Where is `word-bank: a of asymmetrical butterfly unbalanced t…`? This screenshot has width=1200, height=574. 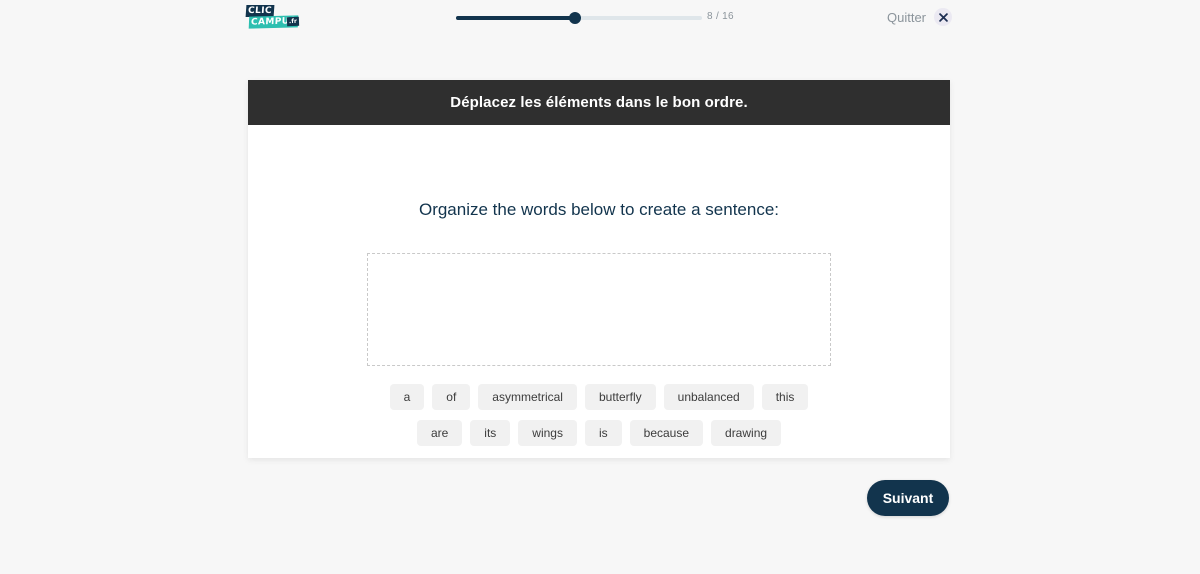 word-bank: a of asymmetrical butterfly unbalanced t… is located at coordinates (599, 420).